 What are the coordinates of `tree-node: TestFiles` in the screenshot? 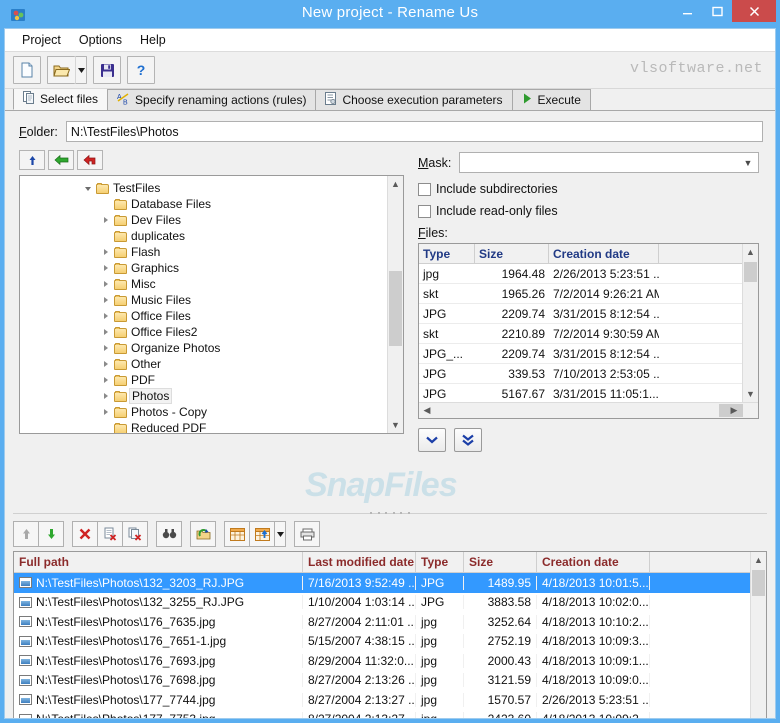 It's located at (211, 188).